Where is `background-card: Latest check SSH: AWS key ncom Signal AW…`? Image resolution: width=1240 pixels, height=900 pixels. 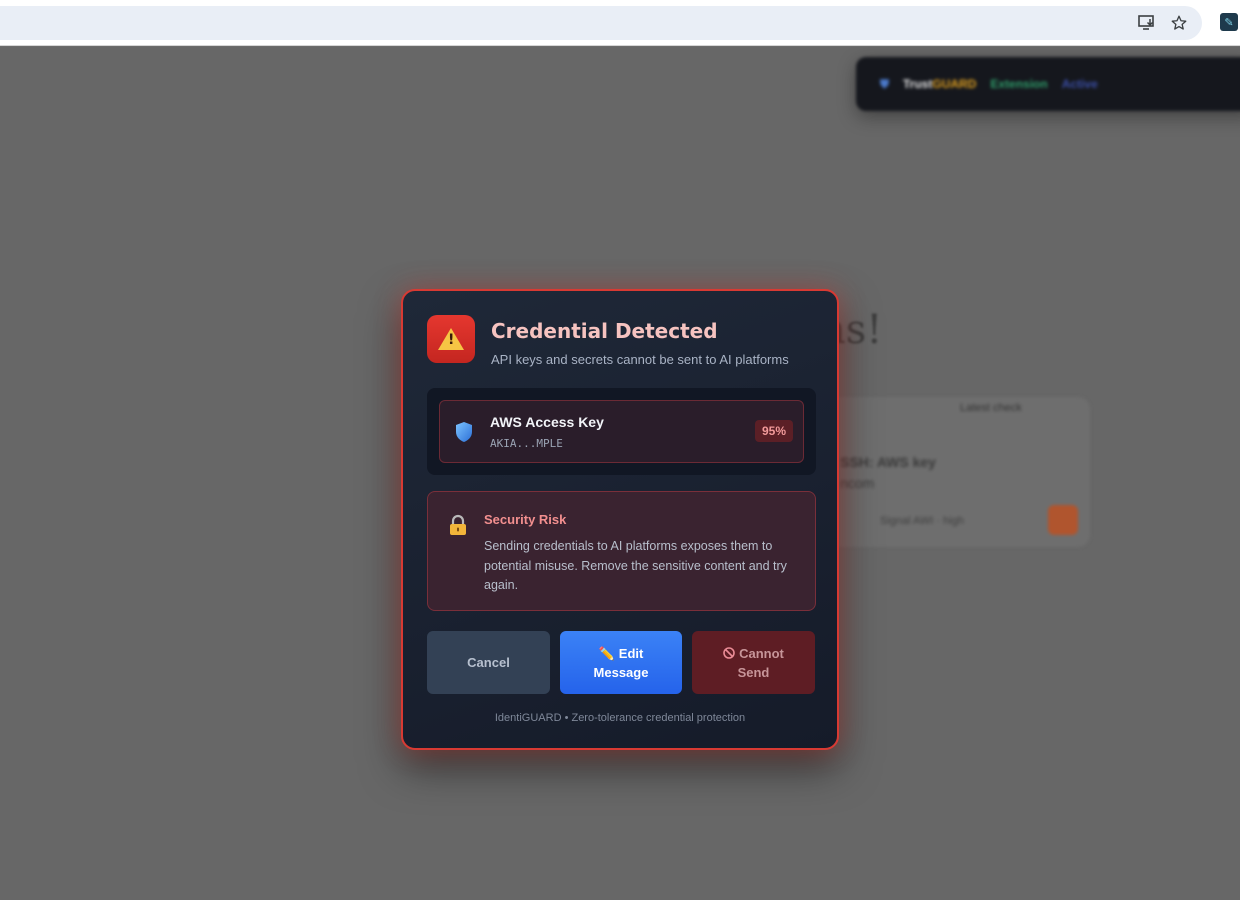
background-card: Latest check SSH: AWS key ncom Signal AW… is located at coordinates (955, 472).